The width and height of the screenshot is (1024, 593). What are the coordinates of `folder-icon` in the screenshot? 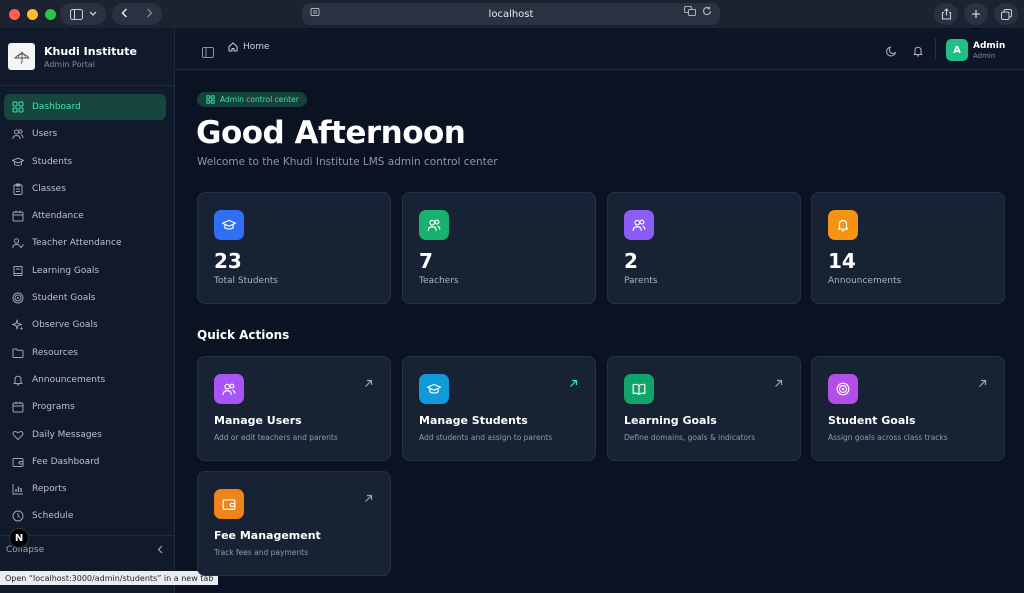 It's located at (18, 353).